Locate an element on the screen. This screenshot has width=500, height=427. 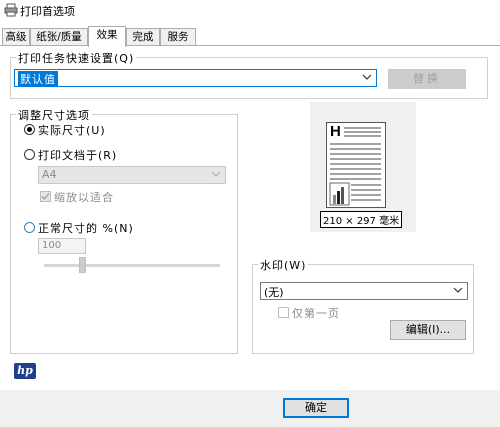
watermark-select: (无) is located at coordinates (364, 291).